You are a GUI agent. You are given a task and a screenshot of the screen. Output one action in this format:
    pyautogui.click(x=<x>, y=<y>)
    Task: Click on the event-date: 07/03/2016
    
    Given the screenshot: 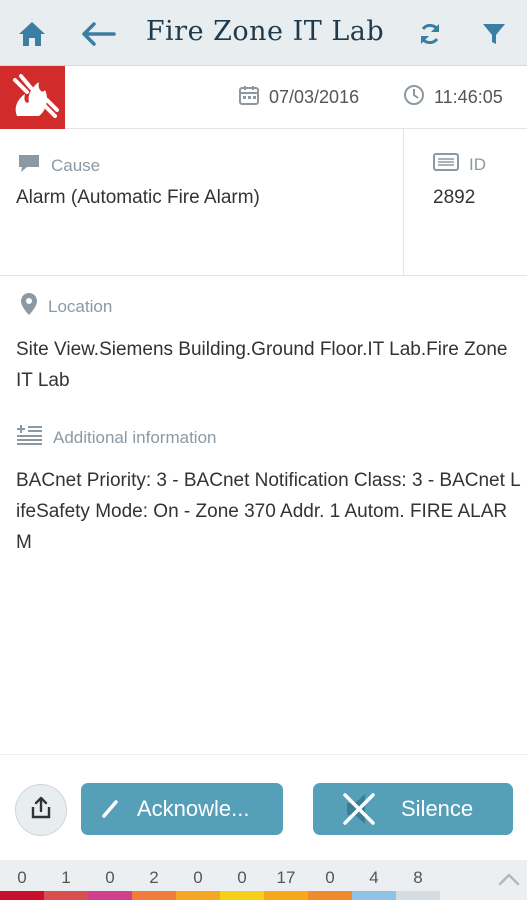 What is the action you would take?
    pyautogui.click(x=298, y=97)
    